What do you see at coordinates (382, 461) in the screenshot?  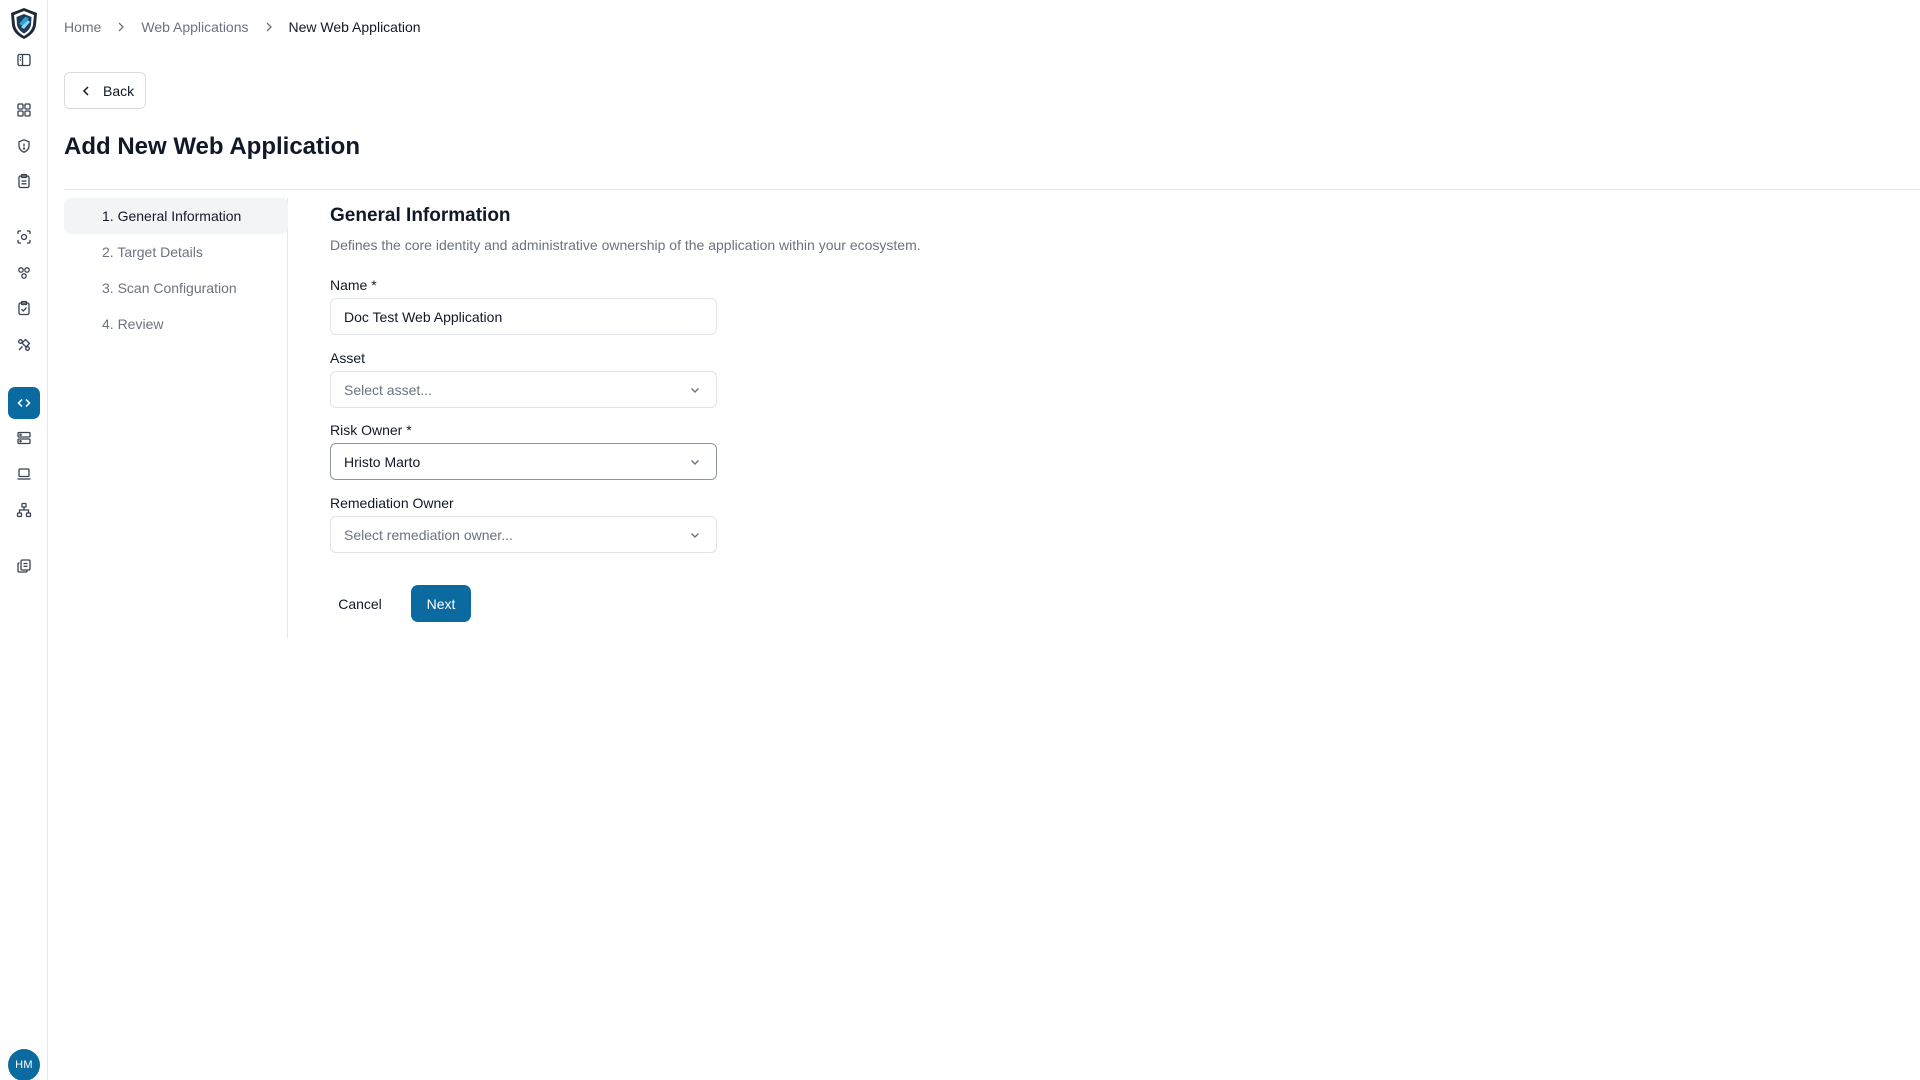 I see `risk-owner-value: Hristo Marto` at bounding box center [382, 461].